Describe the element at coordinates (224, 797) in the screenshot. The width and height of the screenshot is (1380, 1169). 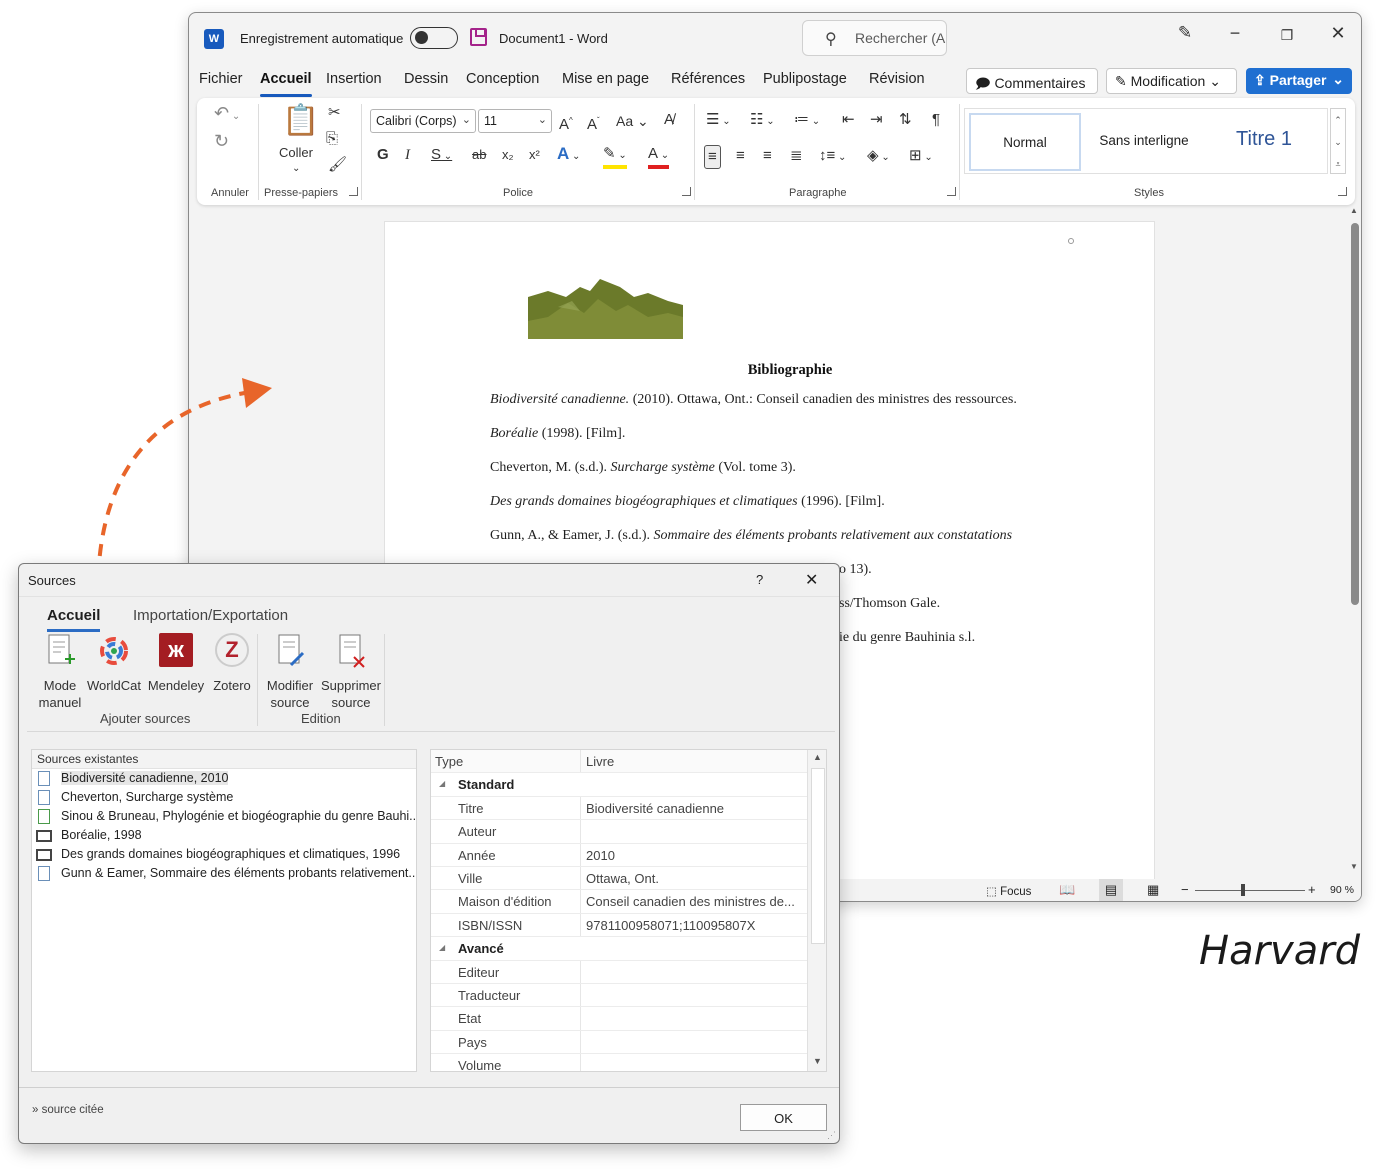
I see `list-item: Cheverton, Surcharge système` at that location.